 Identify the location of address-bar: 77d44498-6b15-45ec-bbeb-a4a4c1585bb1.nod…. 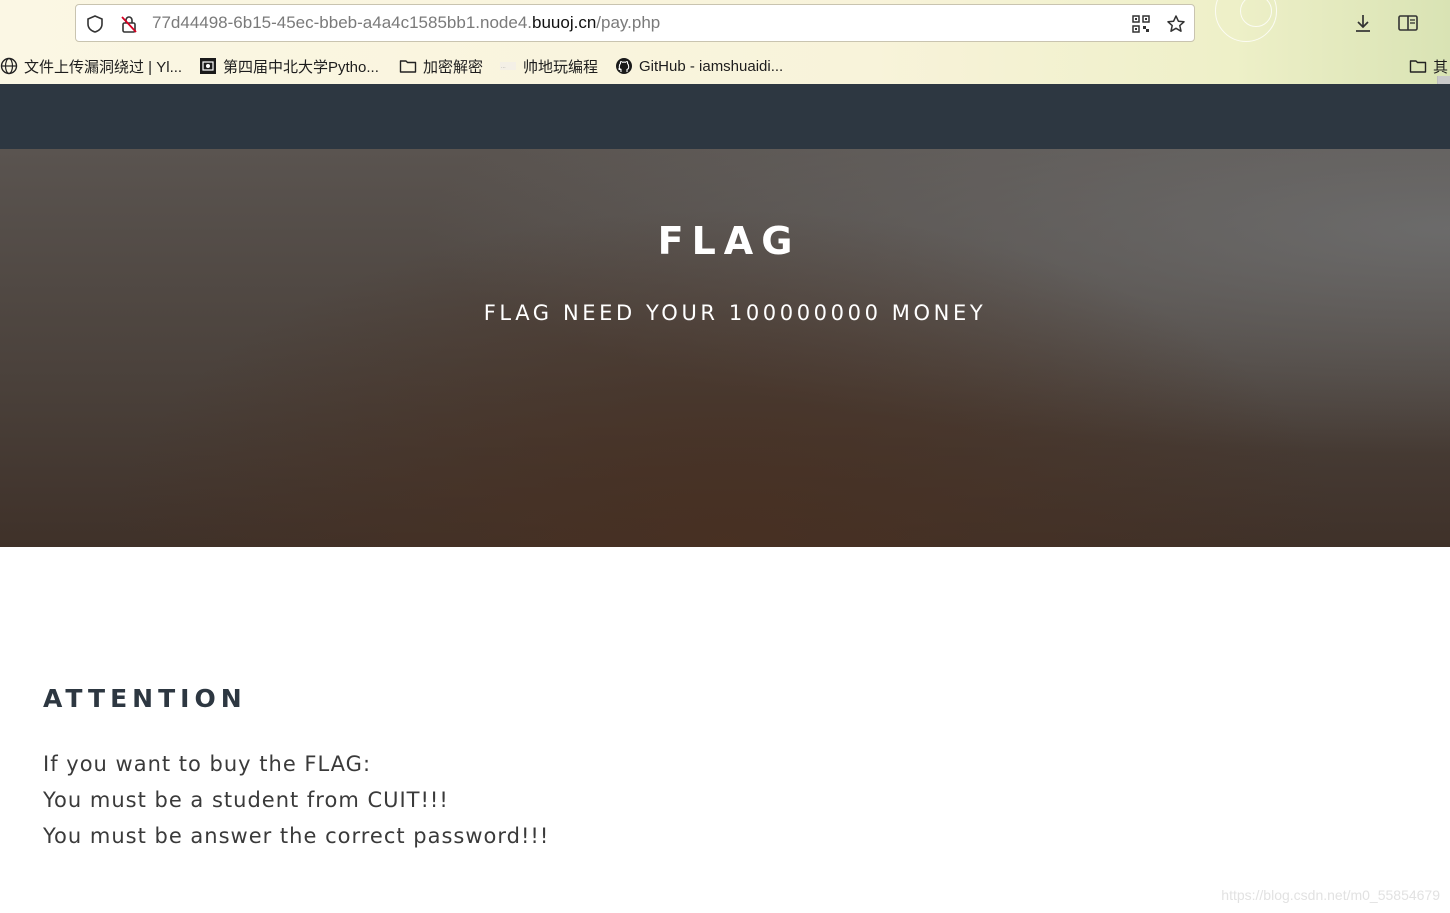
(635, 23).